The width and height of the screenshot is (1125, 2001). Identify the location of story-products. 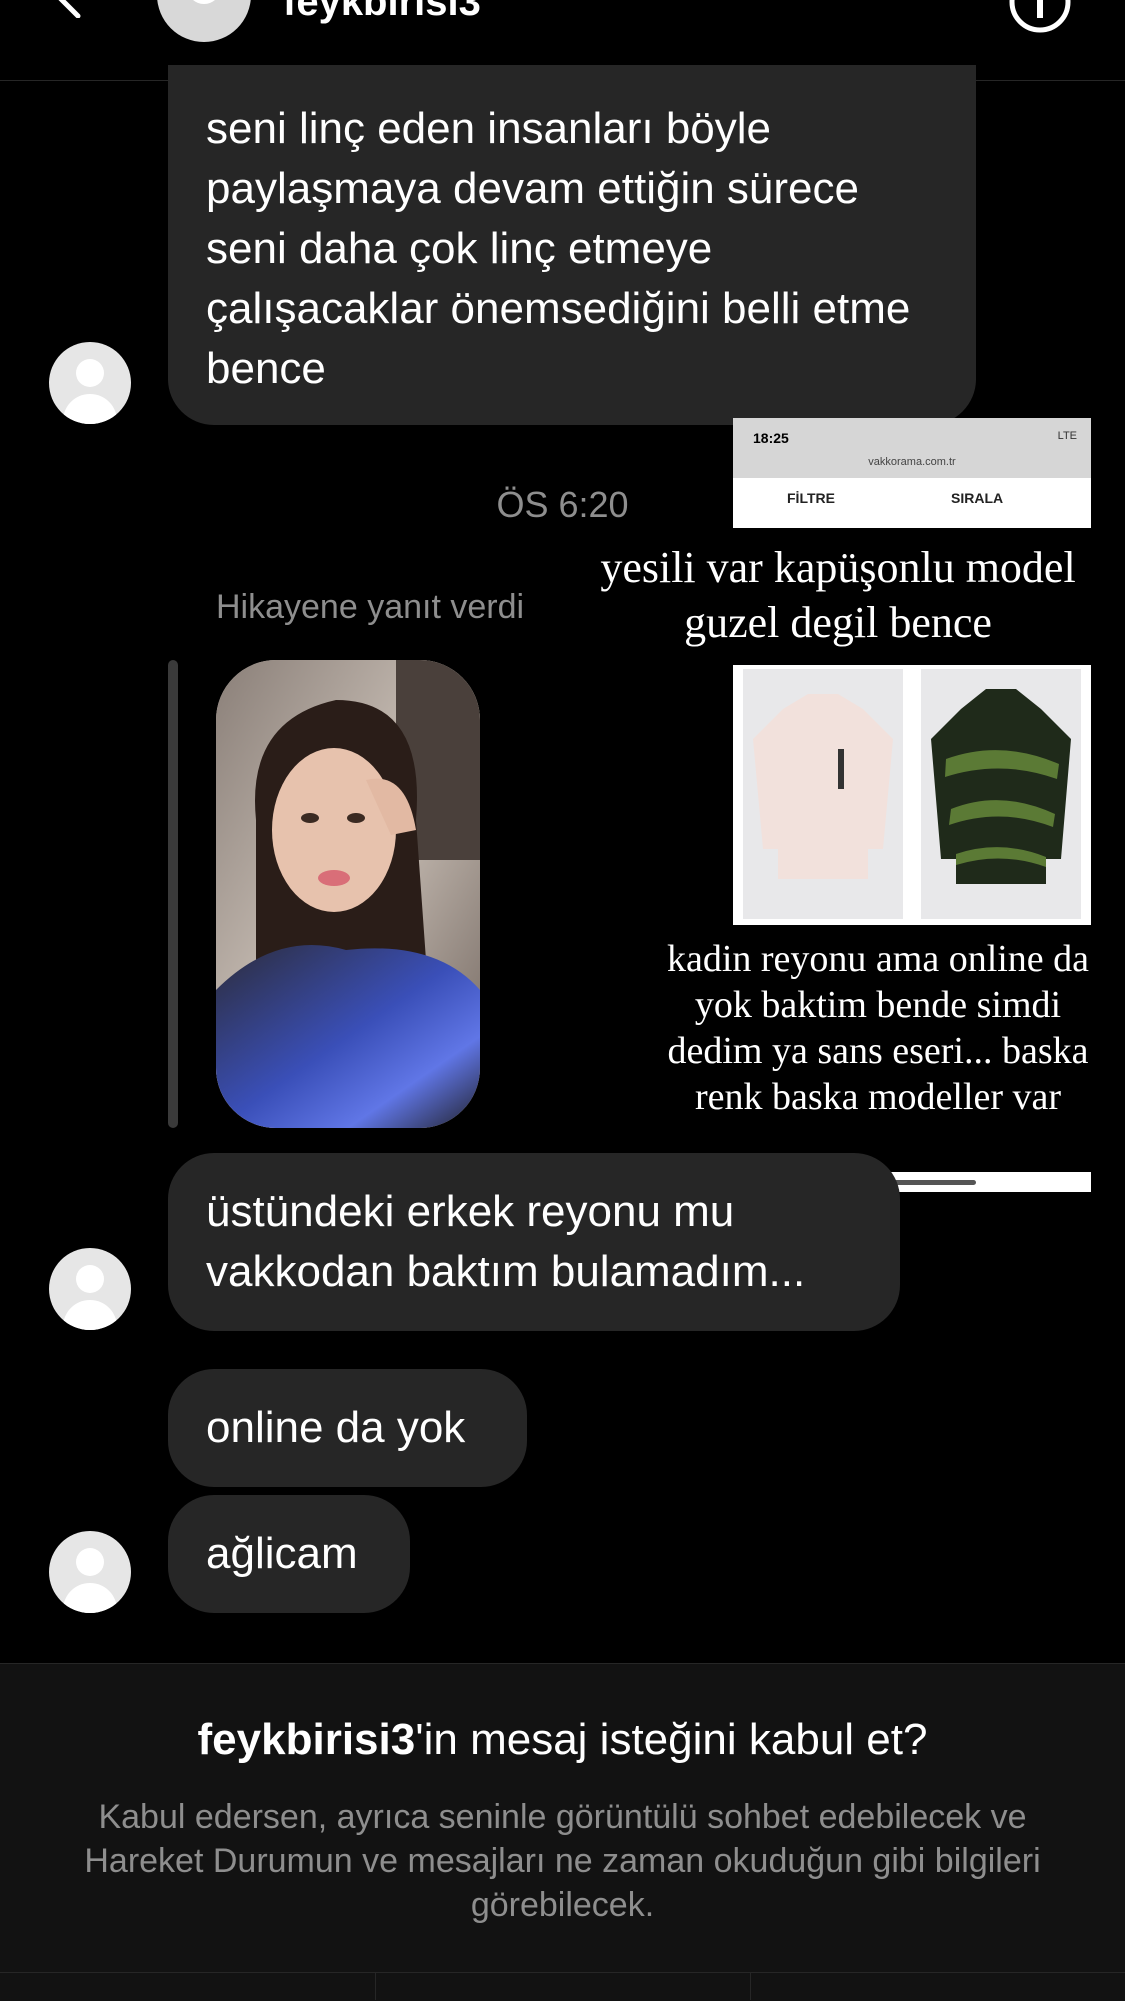
(912, 795).